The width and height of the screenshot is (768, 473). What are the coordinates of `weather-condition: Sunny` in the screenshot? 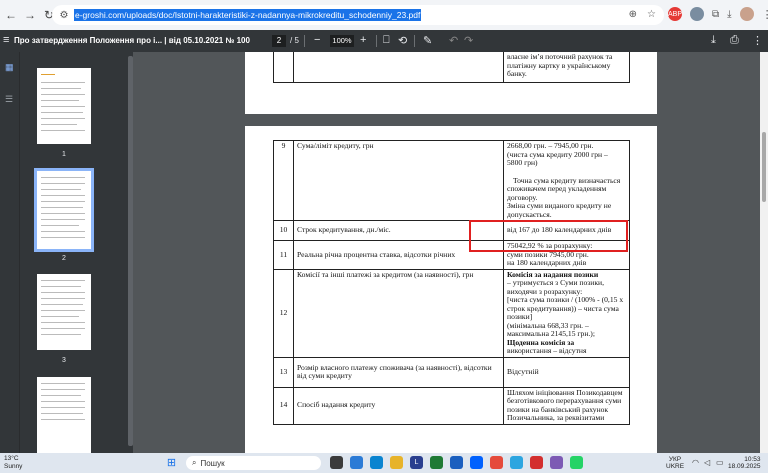 It's located at (13, 466).